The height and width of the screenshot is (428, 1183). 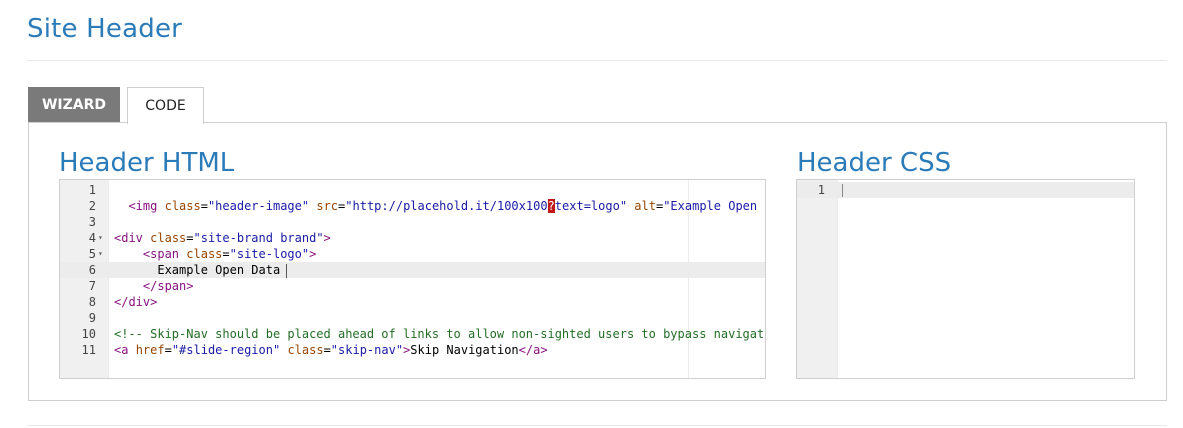 What do you see at coordinates (88, 350) in the screenshot?
I see `line-number: 11` at bounding box center [88, 350].